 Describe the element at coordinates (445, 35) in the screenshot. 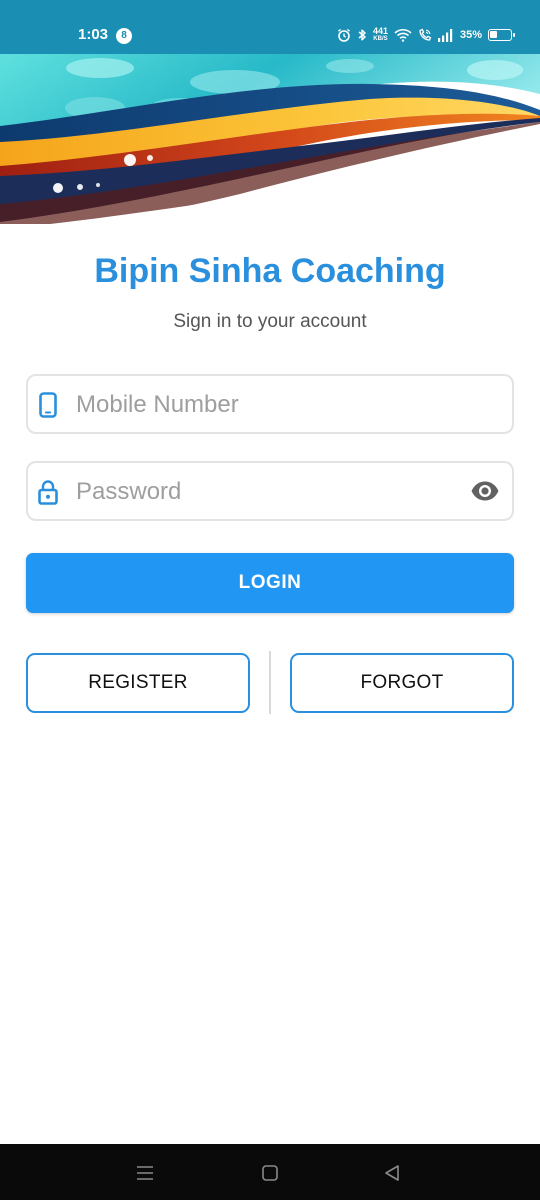

I see `signal-icon` at that location.